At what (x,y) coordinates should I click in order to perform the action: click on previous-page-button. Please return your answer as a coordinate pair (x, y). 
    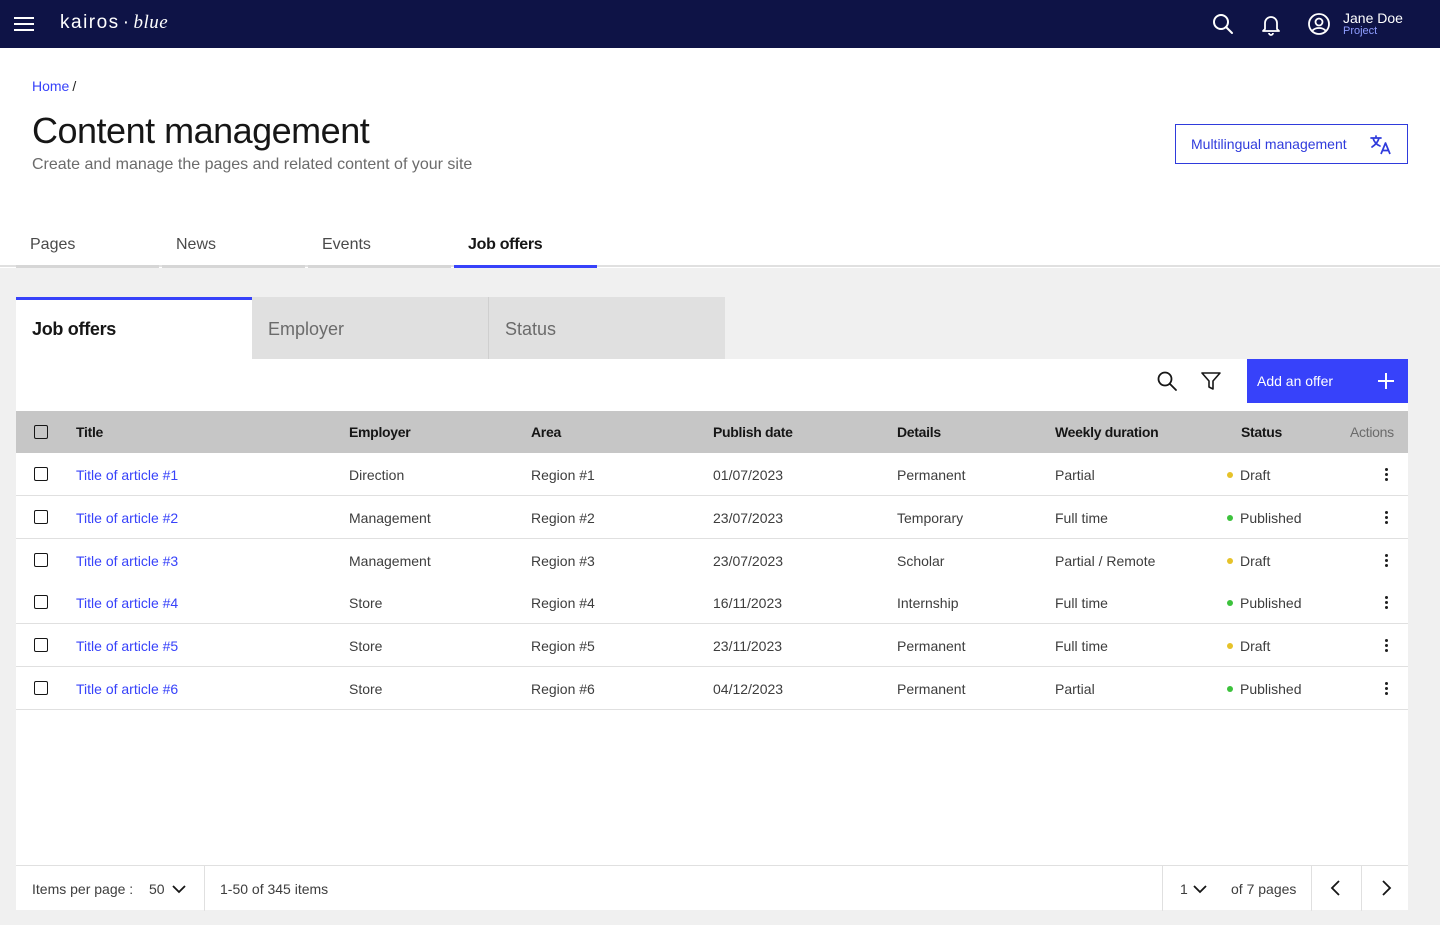
    Looking at the image, I should click on (1336, 889).